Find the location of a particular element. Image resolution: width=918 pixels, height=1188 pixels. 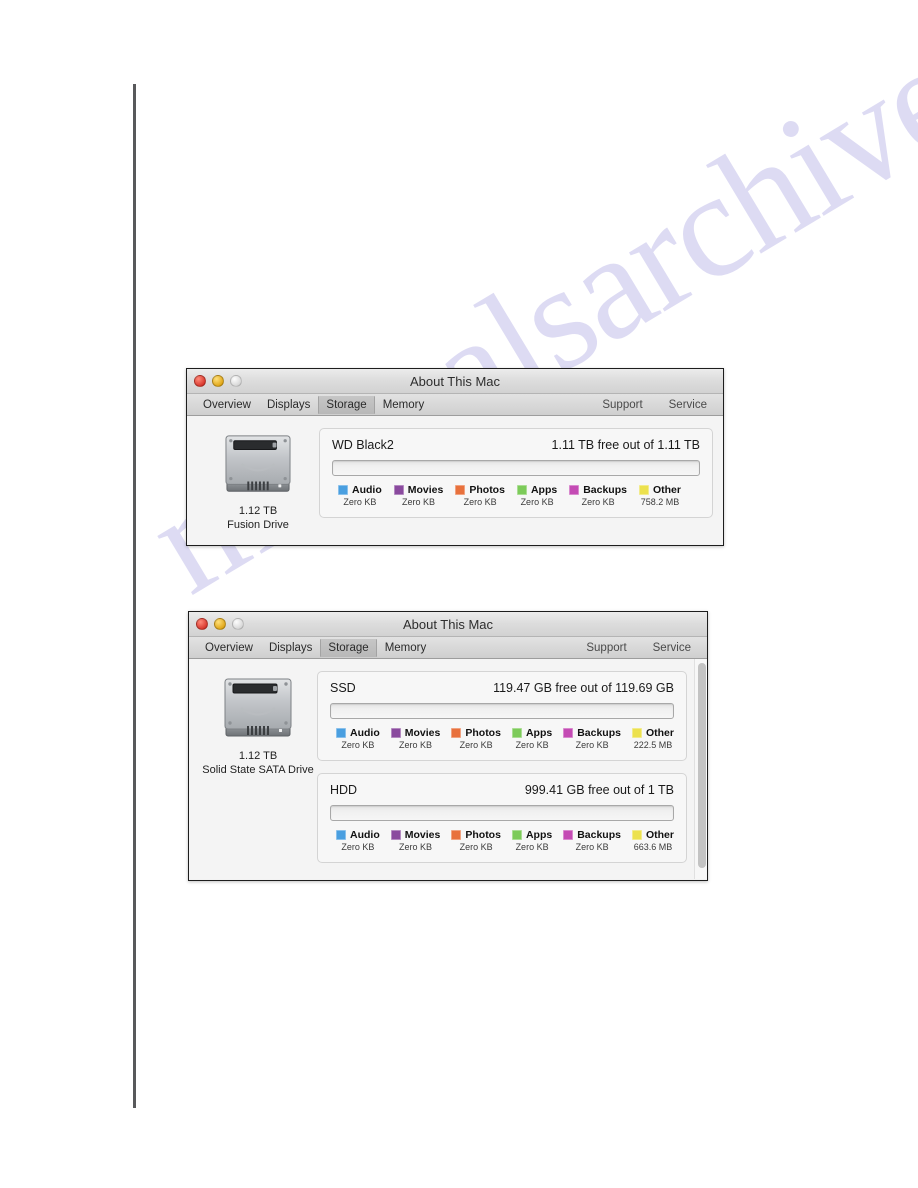

volume-name: HDD is located at coordinates (344, 790).